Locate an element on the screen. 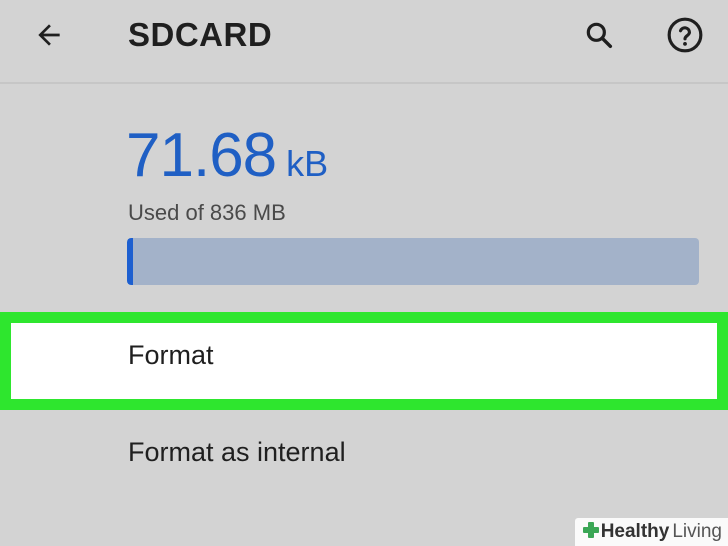  help-circle-icon is located at coordinates (685, 37).